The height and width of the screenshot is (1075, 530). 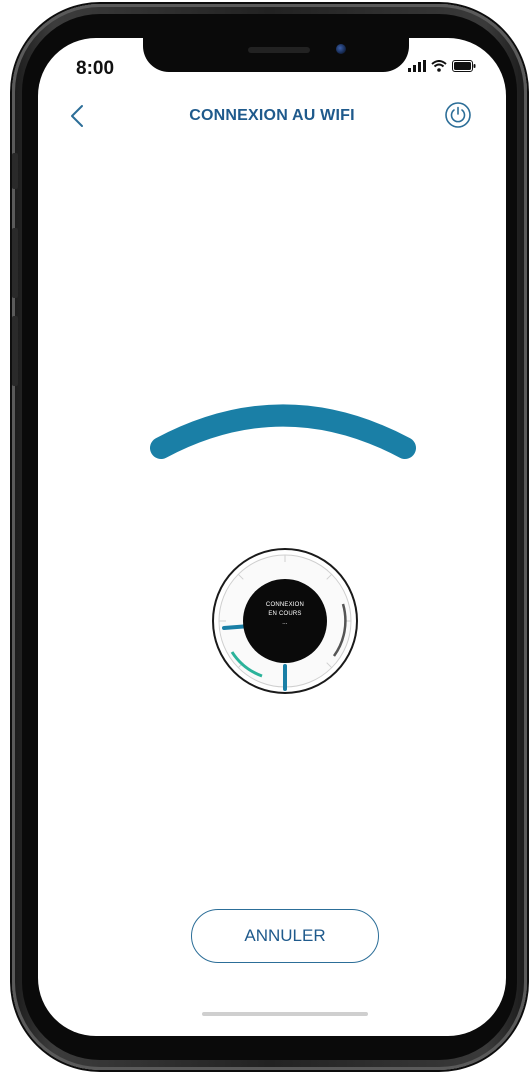 I want to click on status-line-2: EN COURS, so click(x=285, y=614).